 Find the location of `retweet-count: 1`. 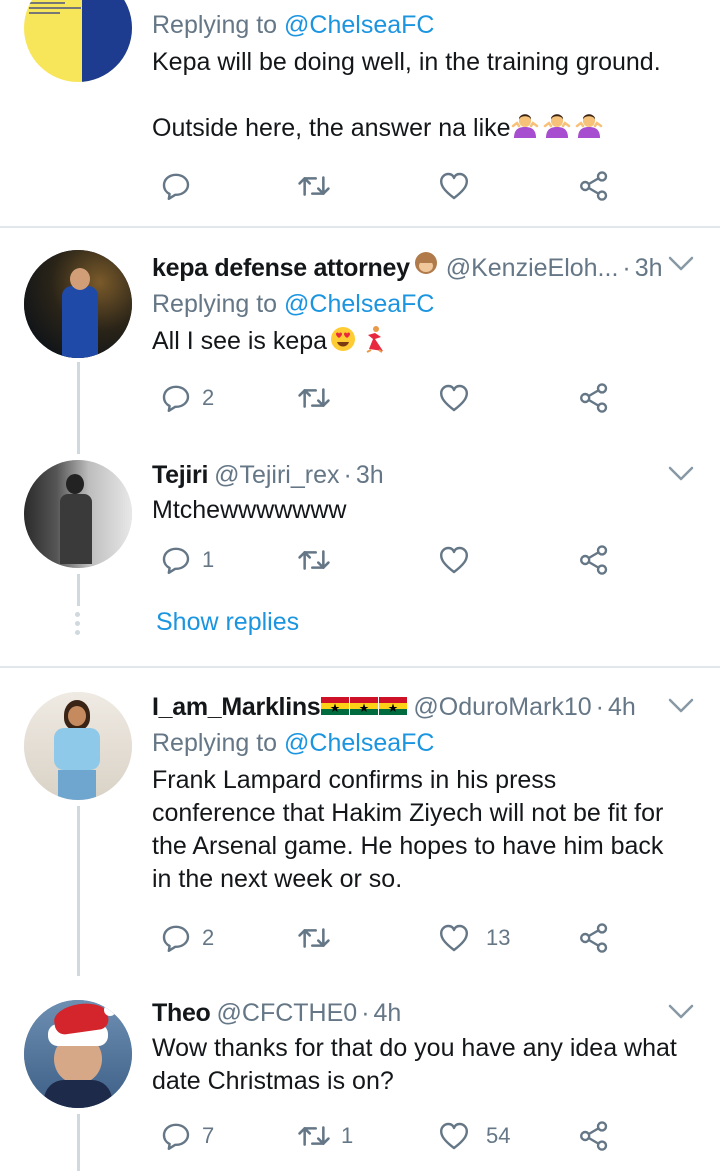

retweet-count: 1 is located at coordinates (347, 1135).